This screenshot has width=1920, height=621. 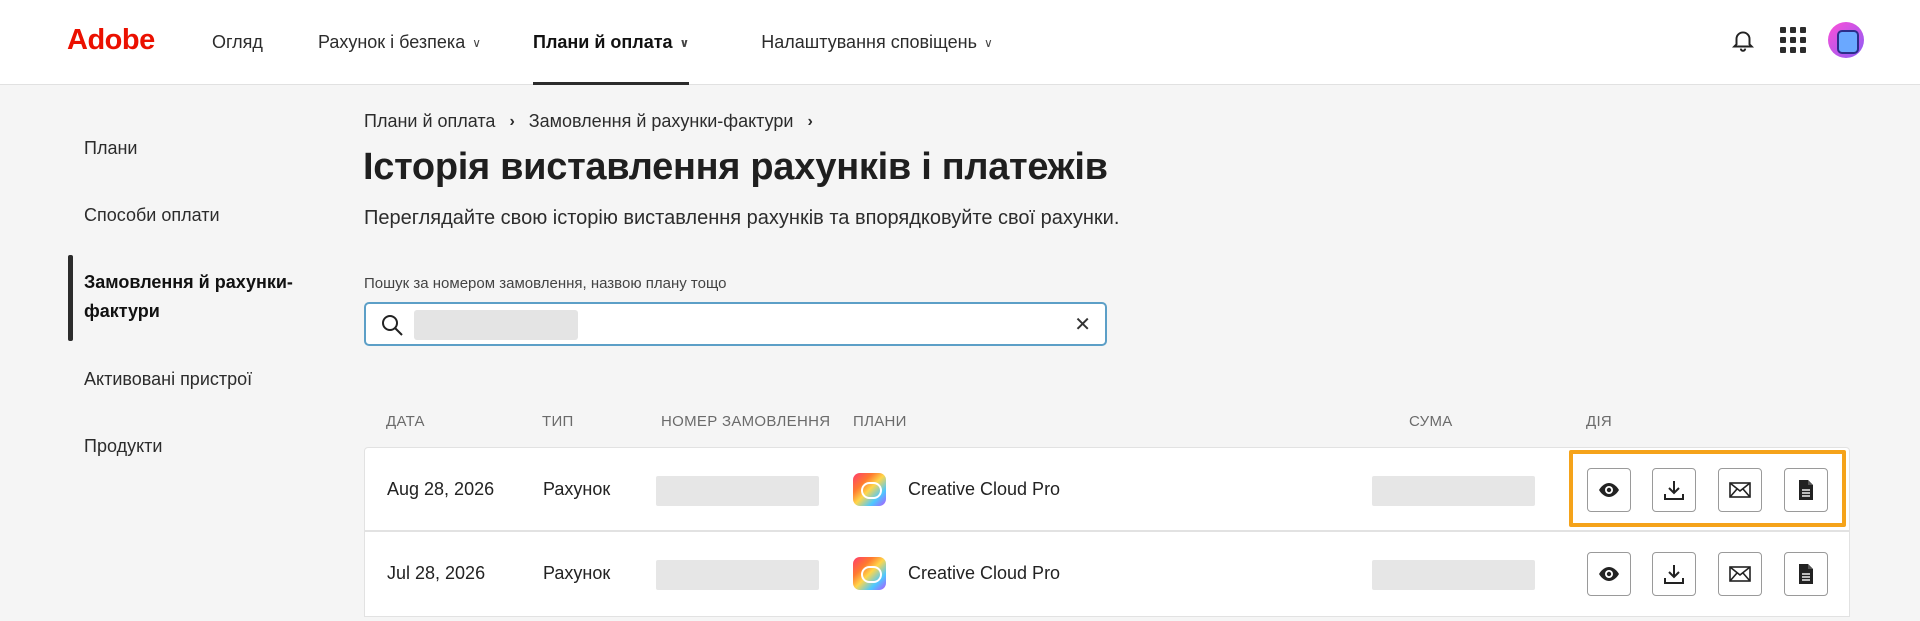 What do you see at coordinates (1431, 421) in the screenshot?
I see `column-header-amount: СУМА` at bounding box center [1431, 421].